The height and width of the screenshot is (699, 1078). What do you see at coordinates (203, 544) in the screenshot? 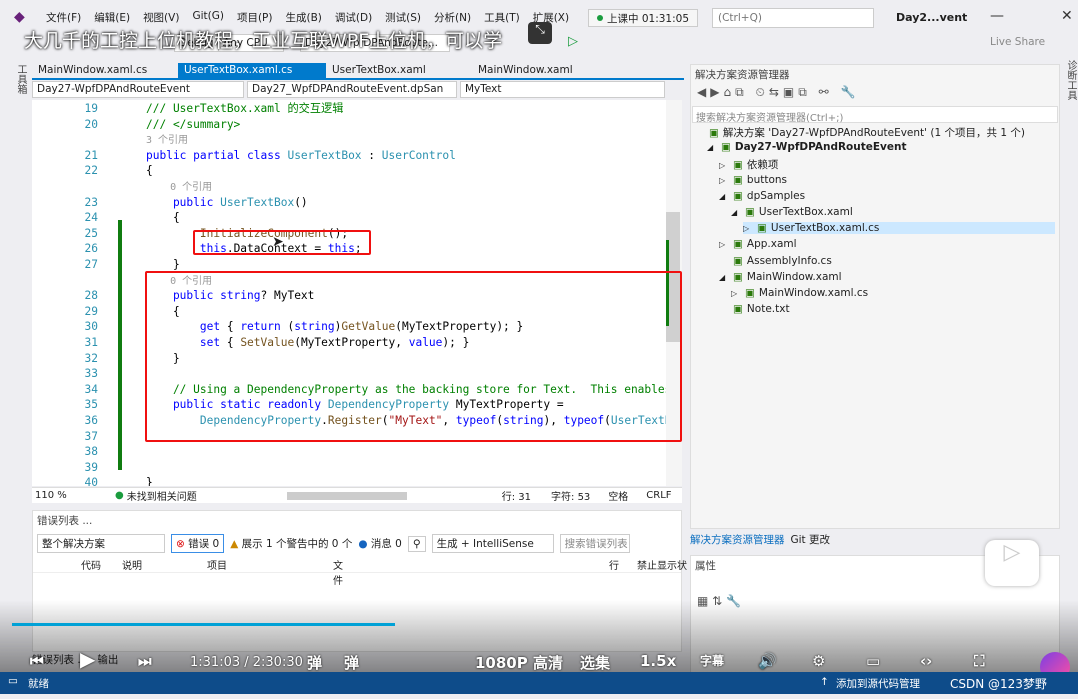
I see `errors-filter: 错误 0` at bounding box center [203, 544].